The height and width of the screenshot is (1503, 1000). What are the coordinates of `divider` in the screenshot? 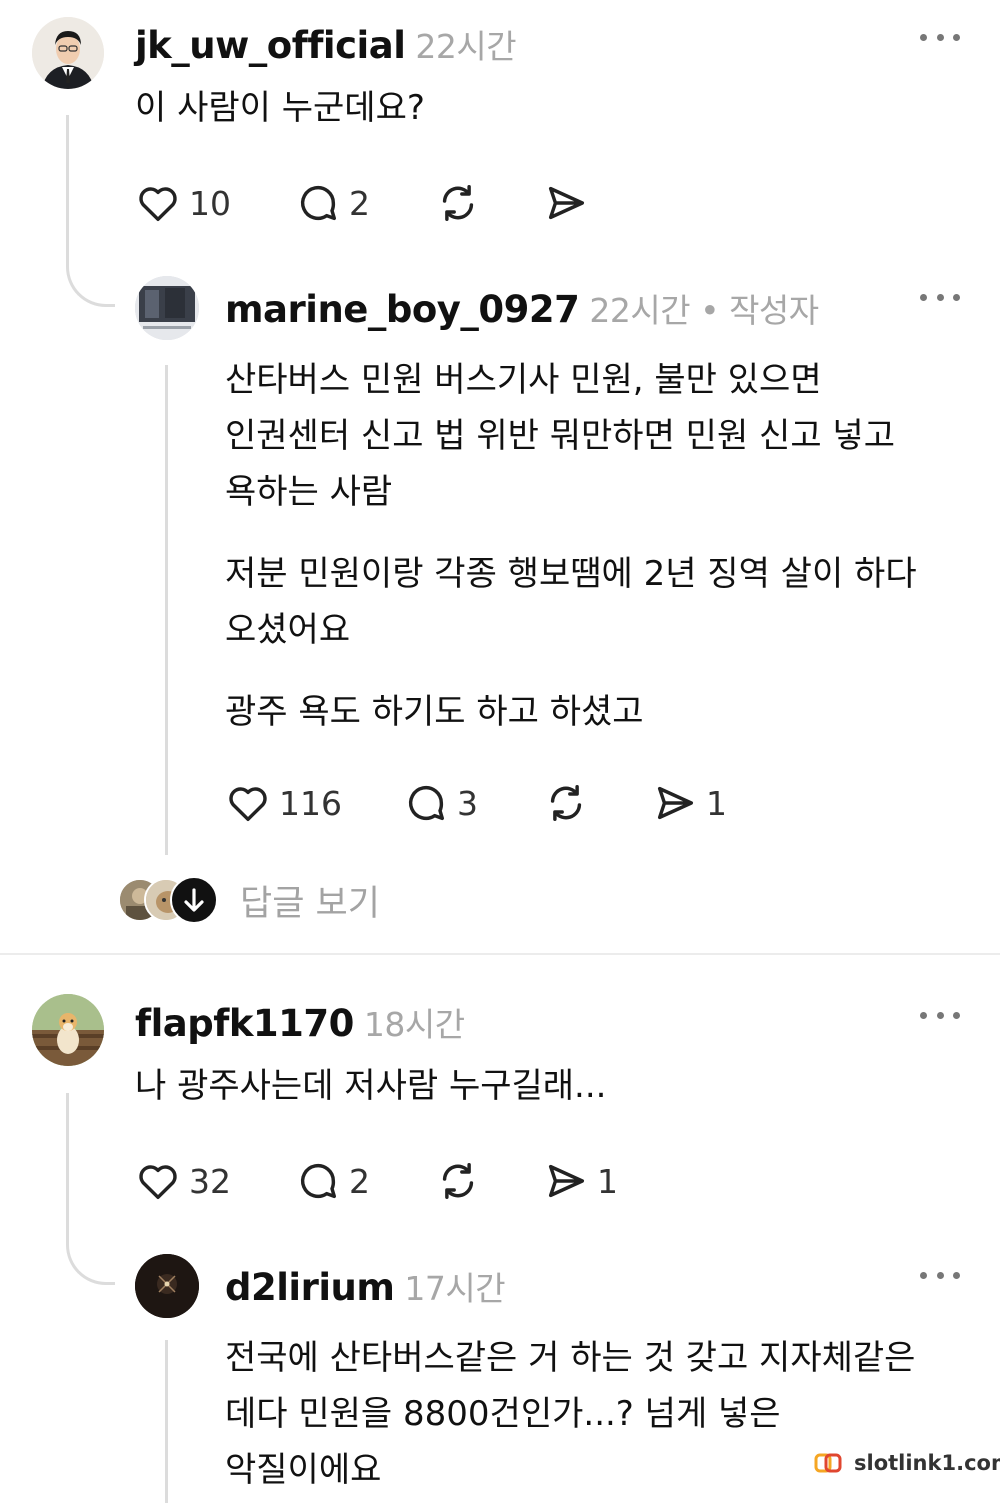 It's located at (500, 954).